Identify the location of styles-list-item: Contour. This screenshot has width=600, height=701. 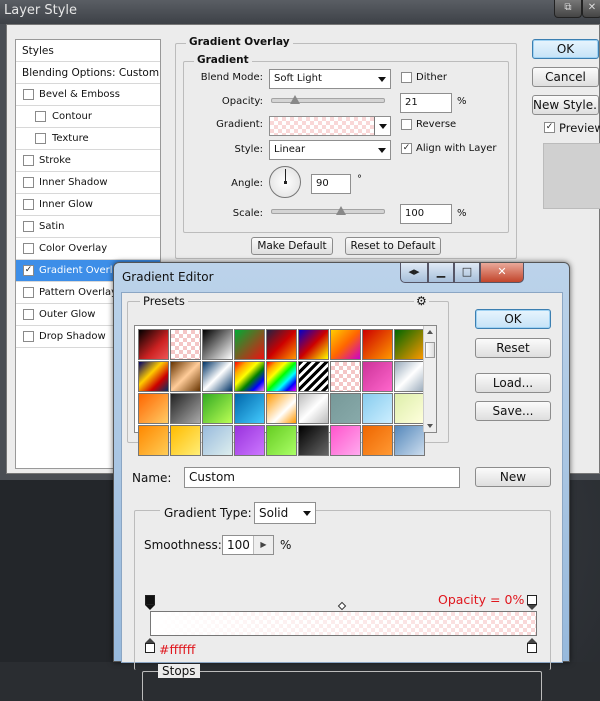
(88, 117).